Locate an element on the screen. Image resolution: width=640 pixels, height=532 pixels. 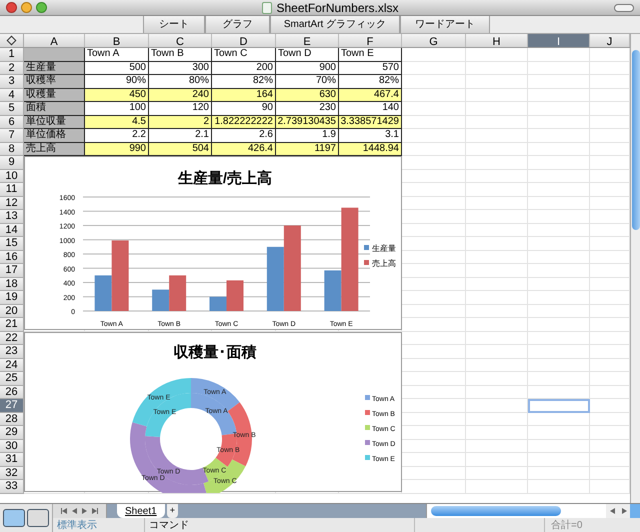
row-header: 28 is located at coordinates (12, 419).